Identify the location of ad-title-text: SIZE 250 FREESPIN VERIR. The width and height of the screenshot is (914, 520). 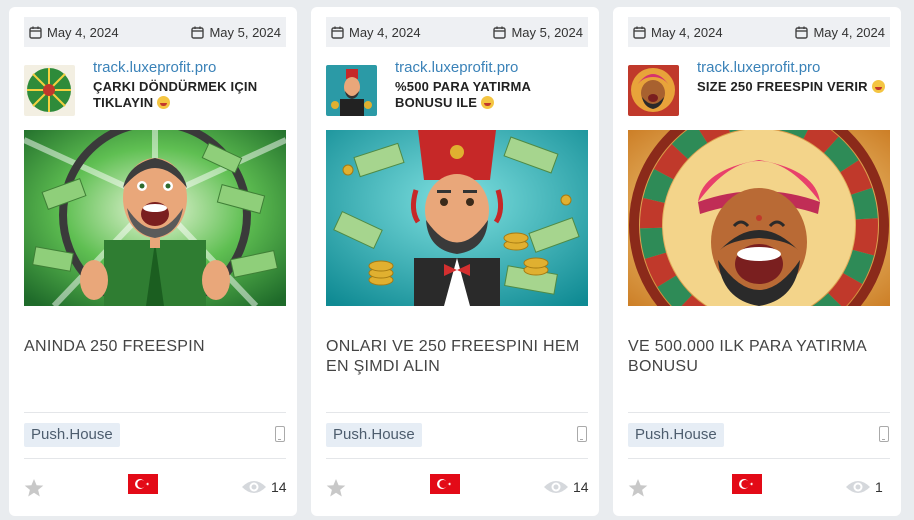
(782, 86).